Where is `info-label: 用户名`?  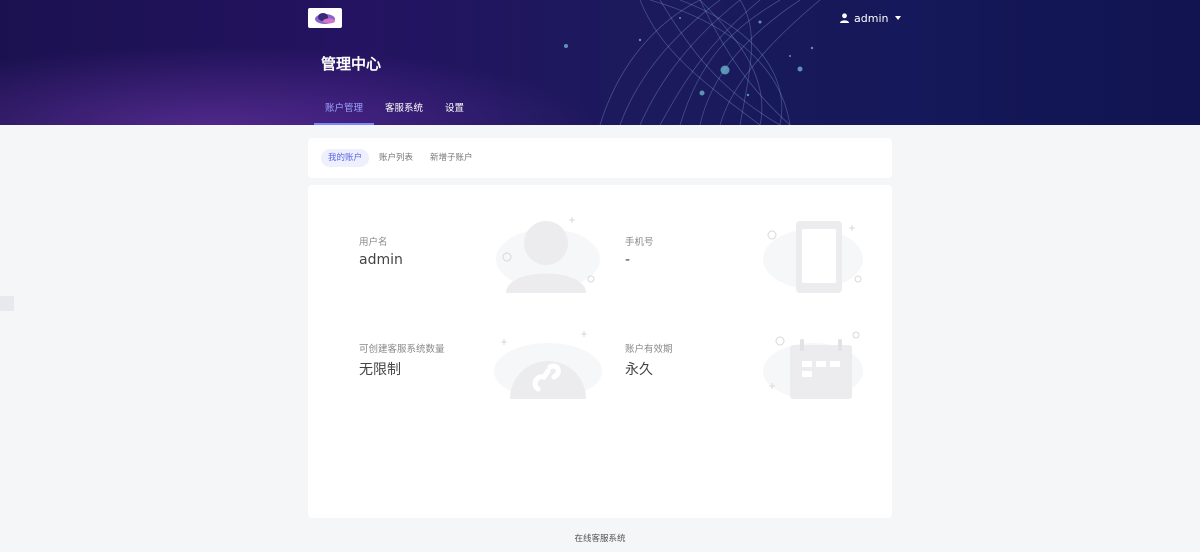 info-label: 用户名 is located at coordinates (373, 242).